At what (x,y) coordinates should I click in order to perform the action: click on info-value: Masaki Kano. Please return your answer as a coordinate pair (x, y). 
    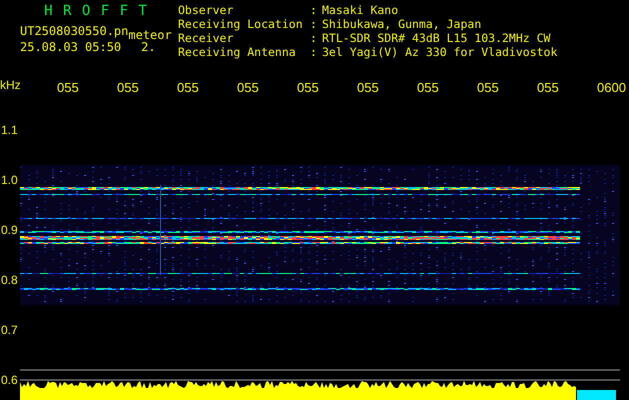
    Looking at the image, I should click on (361, 11).